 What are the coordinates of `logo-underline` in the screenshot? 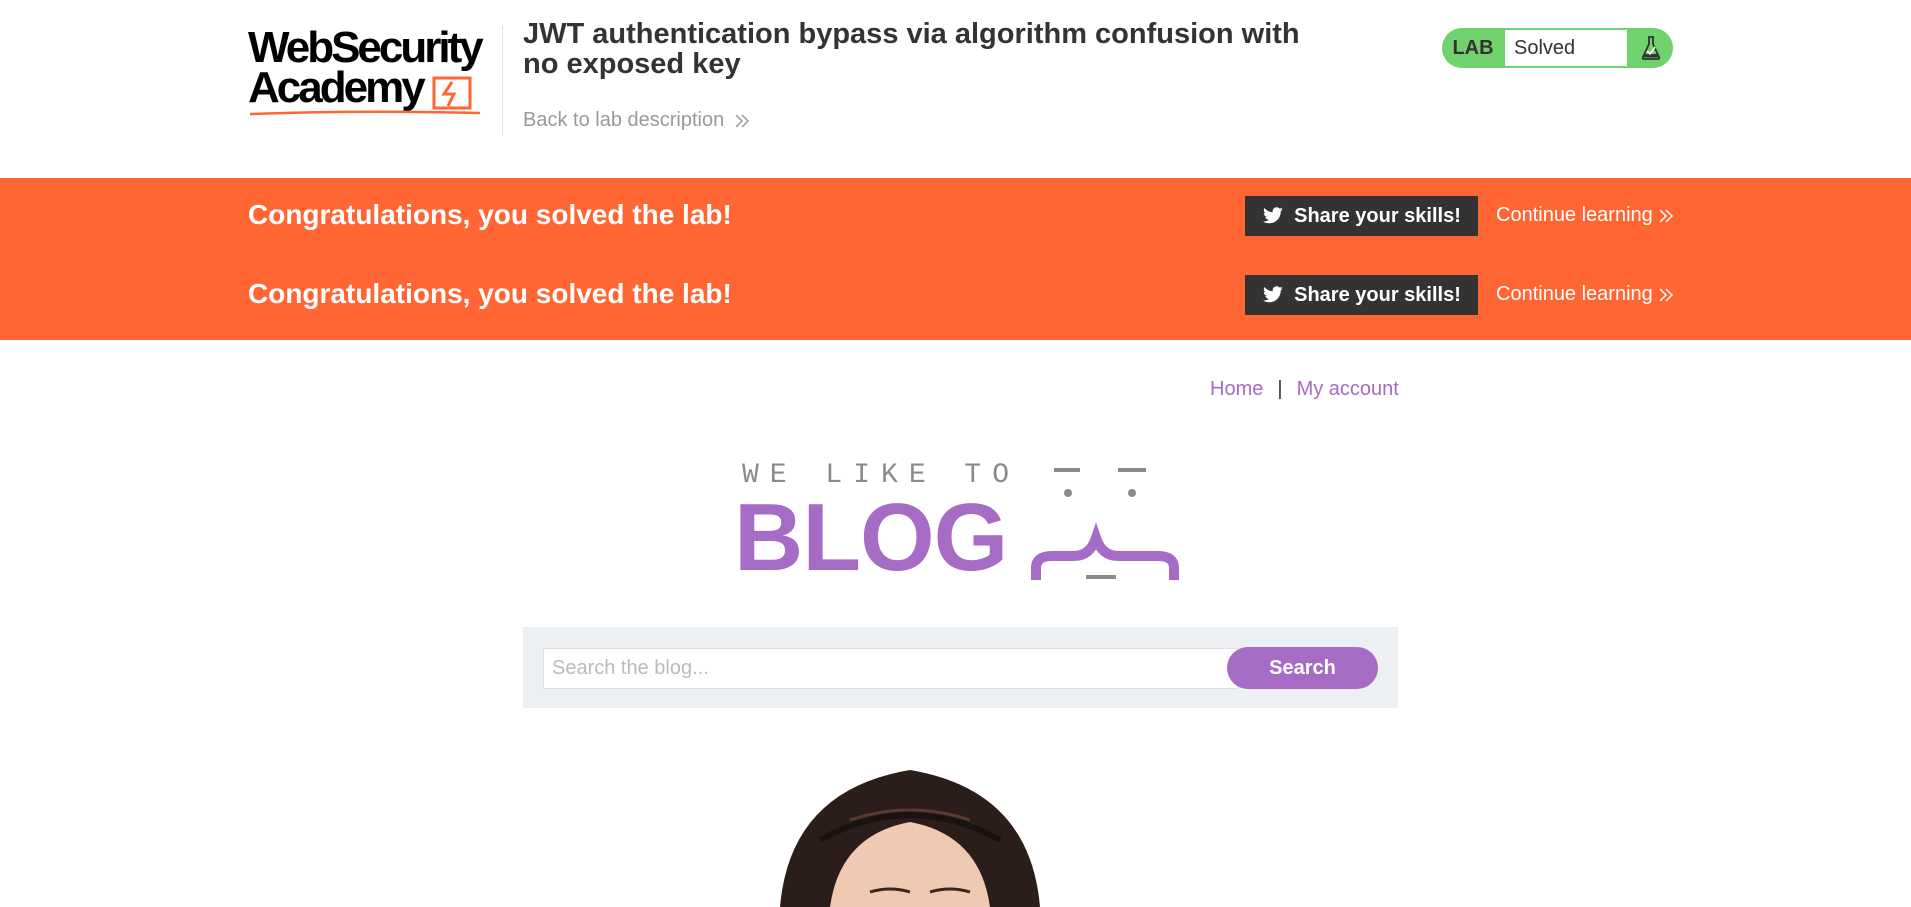 It's located at (365, 113).